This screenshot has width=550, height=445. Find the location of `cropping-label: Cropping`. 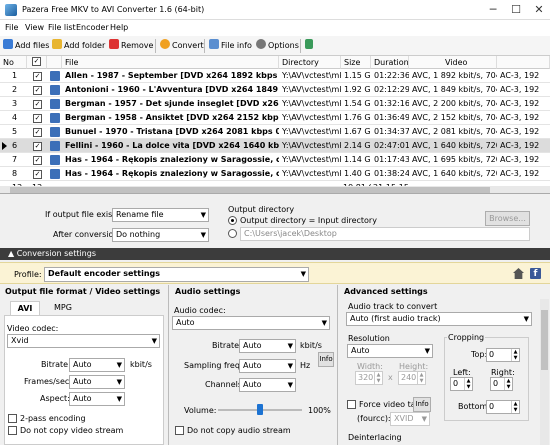

cropping-label: Cropping is located at coordinates (466, 337).